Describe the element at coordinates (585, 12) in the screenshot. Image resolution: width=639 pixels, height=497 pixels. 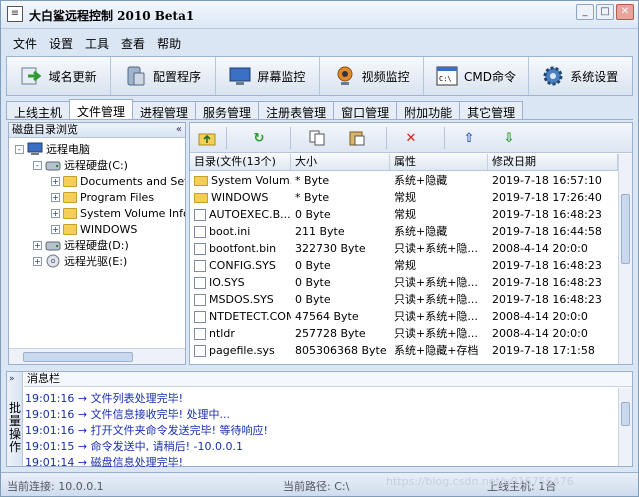
I see `minimize-icon: _` at that location.